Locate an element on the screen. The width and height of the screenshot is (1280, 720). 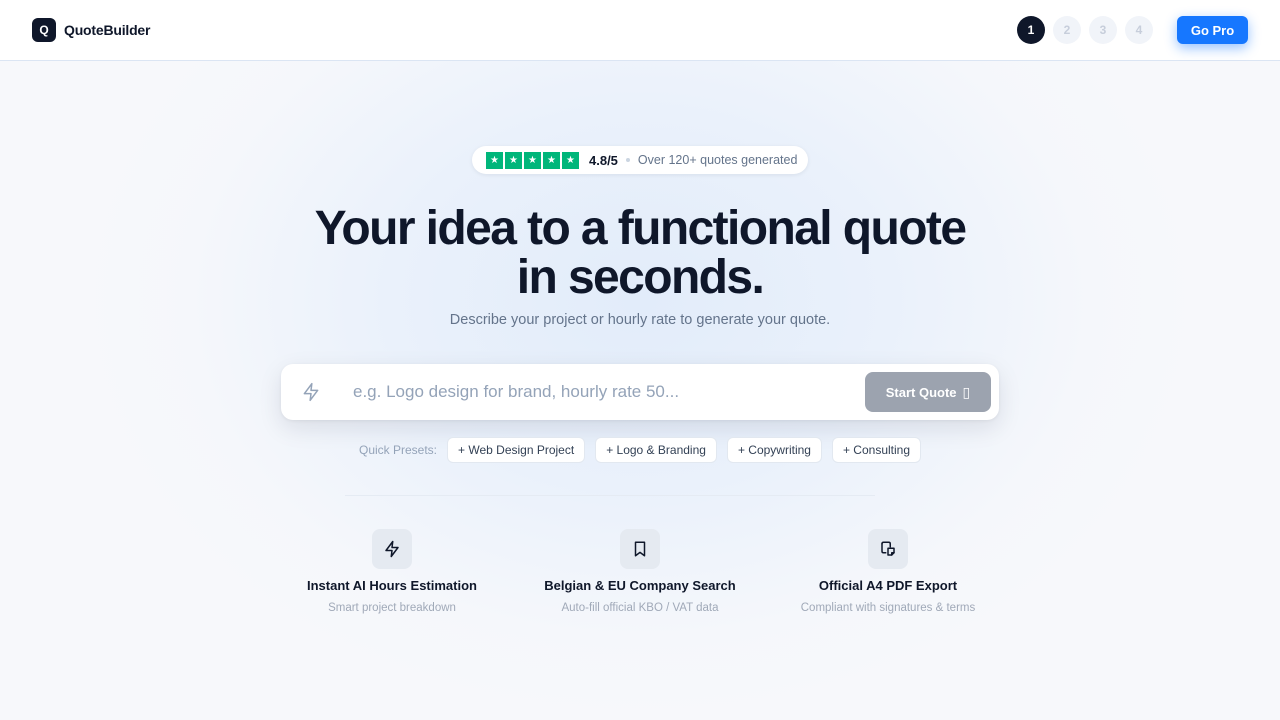
feature-title: Belgian & EU Company Search is located at coordinates (640, 585).